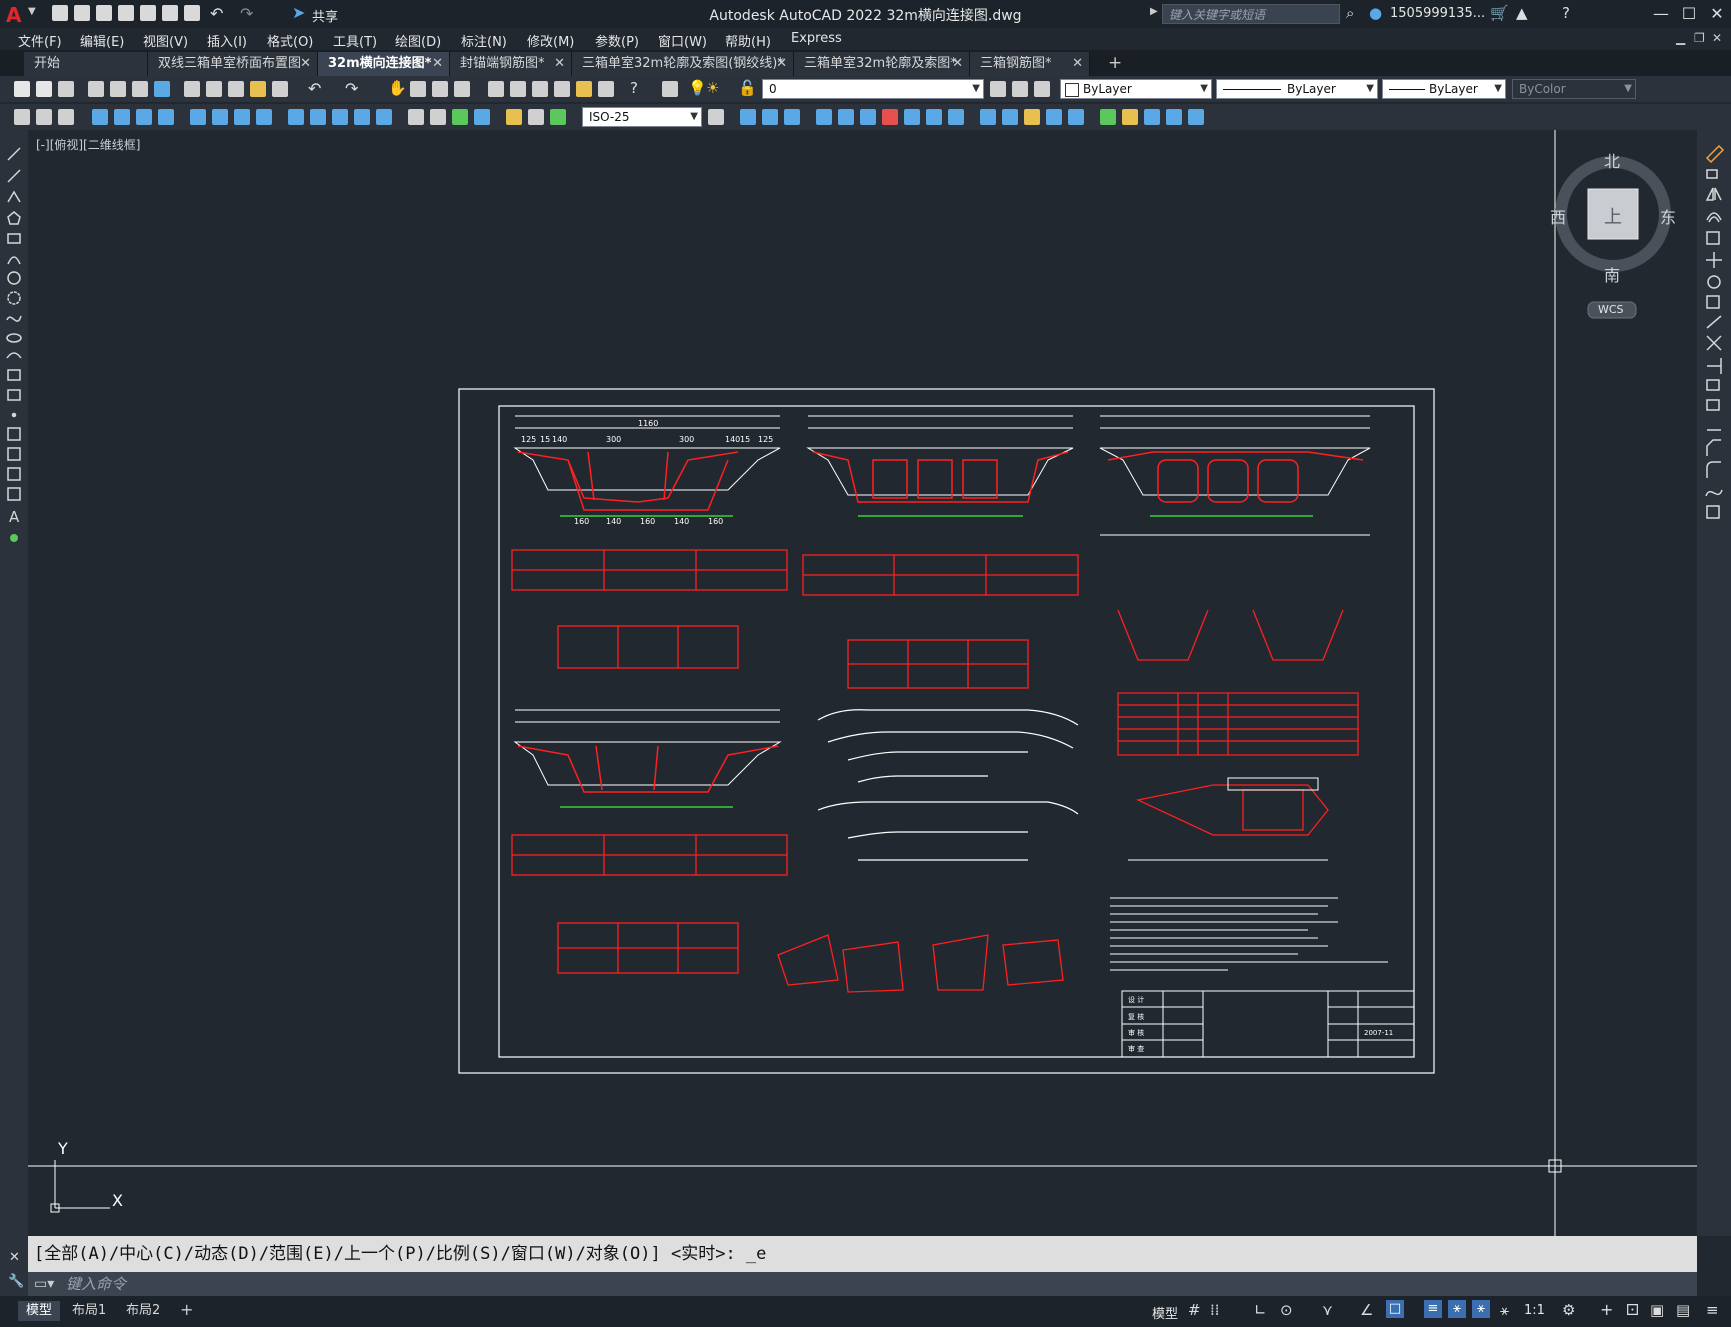 Image resolution: width=1731 pixels, height=1327 pixels. I want to click on layout-tab-model: 模型, so click(39, 1311).